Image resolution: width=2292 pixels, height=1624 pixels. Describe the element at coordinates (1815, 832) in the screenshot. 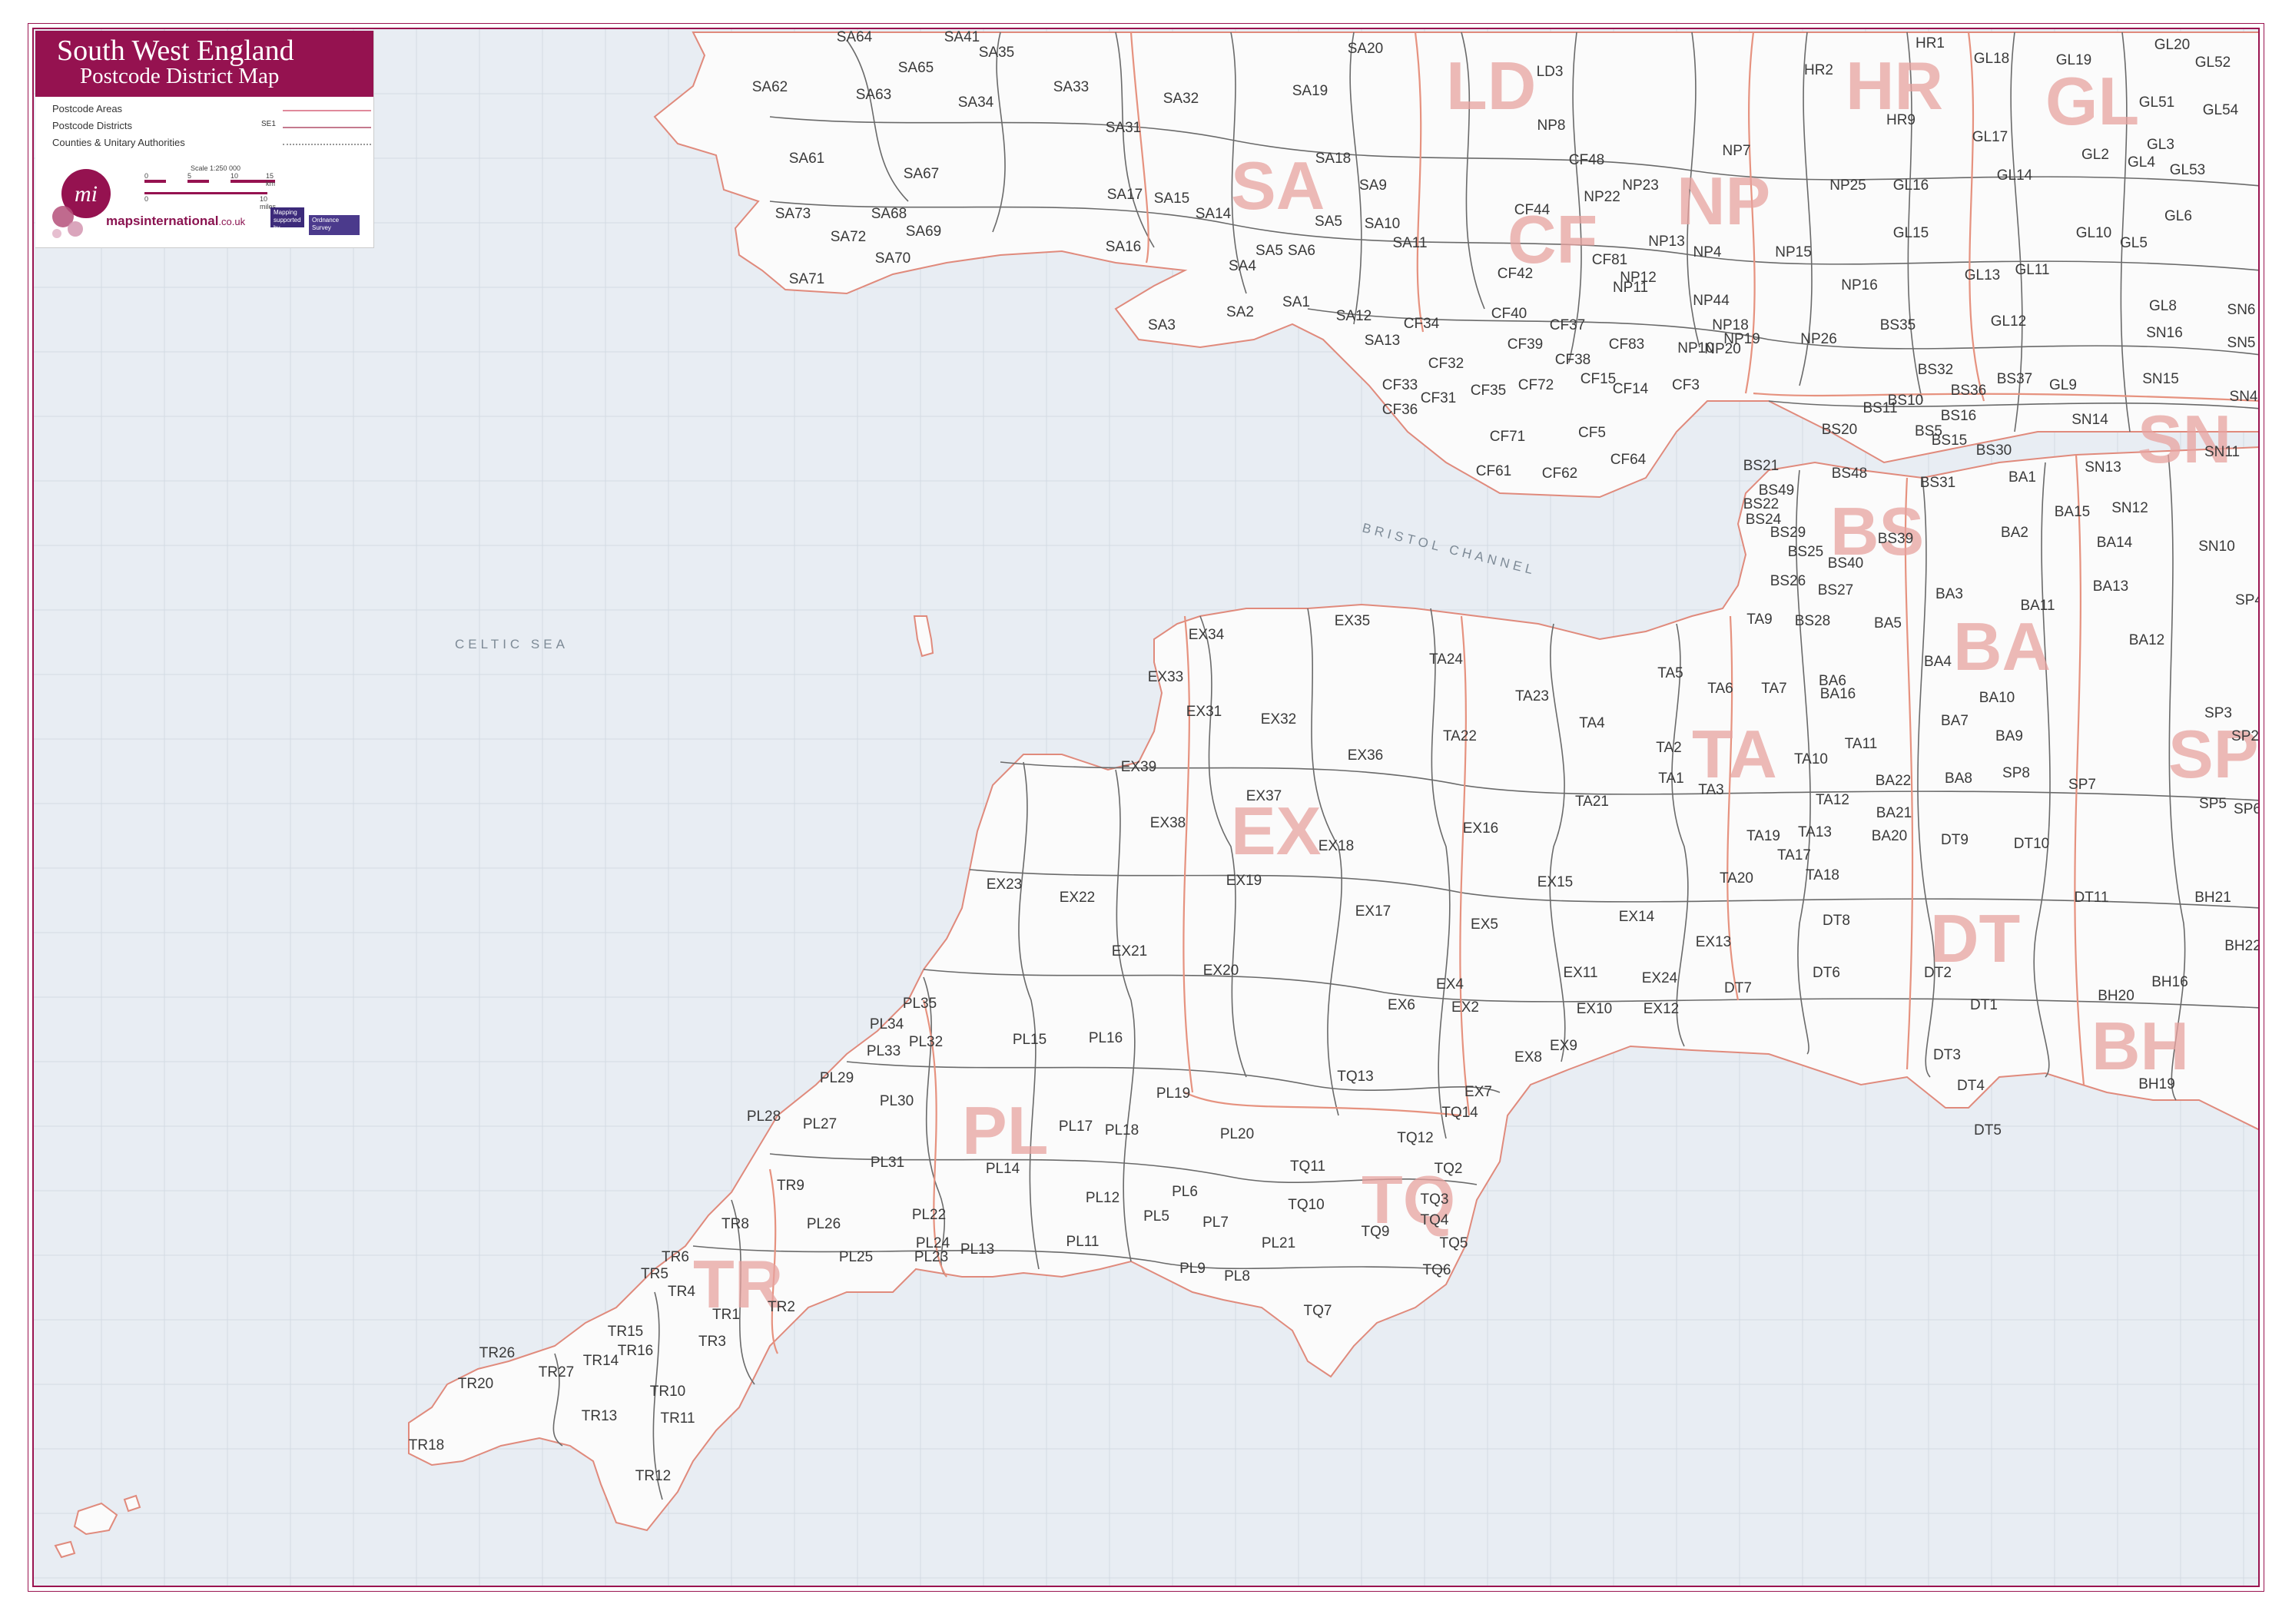

I see `district-label-ta13: TA13` at that location.